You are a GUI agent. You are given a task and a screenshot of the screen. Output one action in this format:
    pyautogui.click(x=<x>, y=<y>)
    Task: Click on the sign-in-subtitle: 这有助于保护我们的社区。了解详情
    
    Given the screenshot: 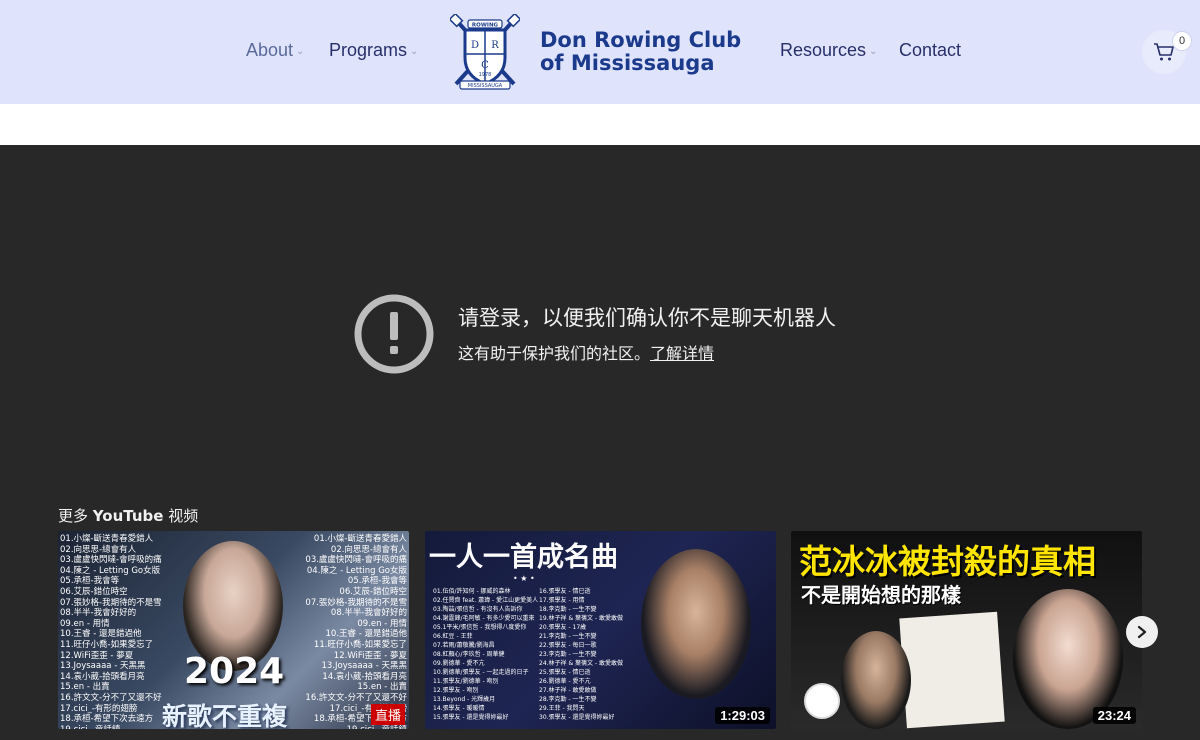 What is the action you would take?
    pyautogui.click(x=586, y=352)
    